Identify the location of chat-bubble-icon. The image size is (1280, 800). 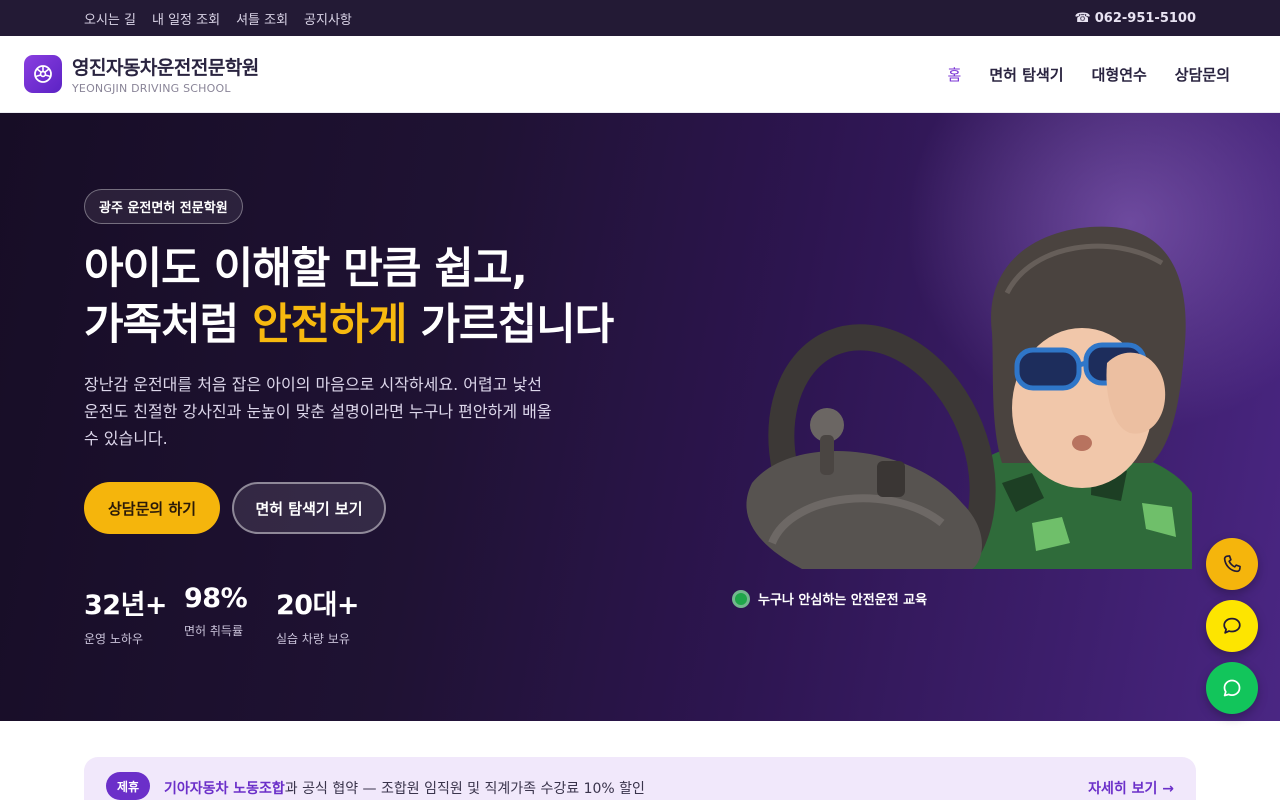
(1232, 625).